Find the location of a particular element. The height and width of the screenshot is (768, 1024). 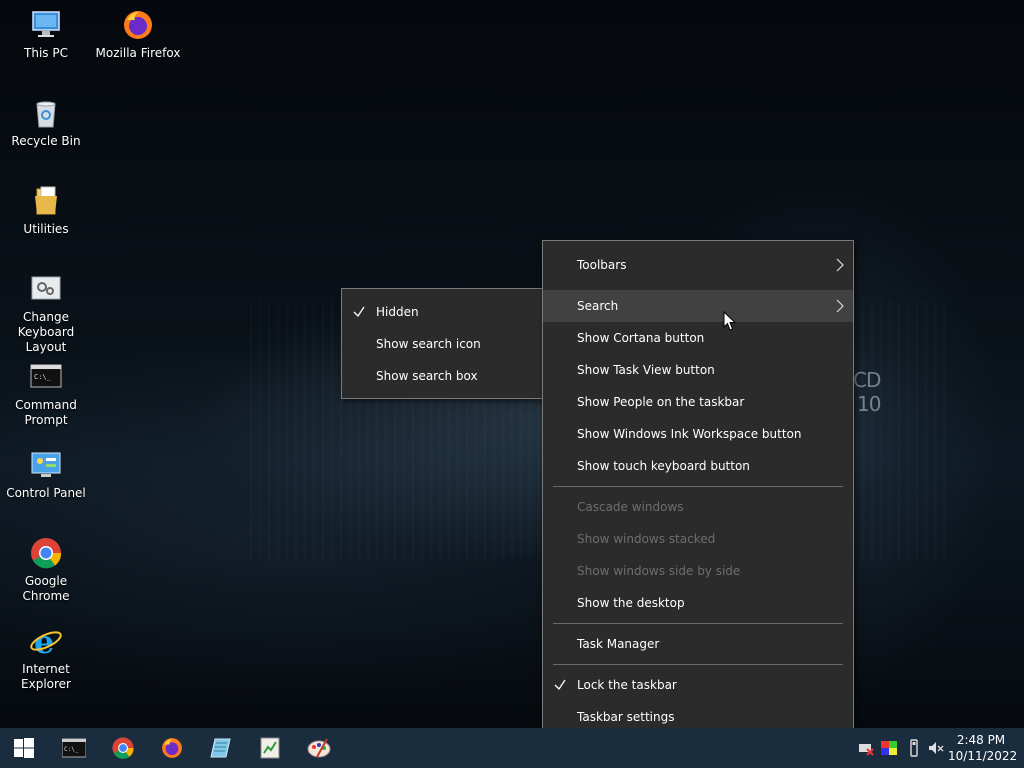

menu-item-toolbars: Toolbars is located at coordinates (698, 265).